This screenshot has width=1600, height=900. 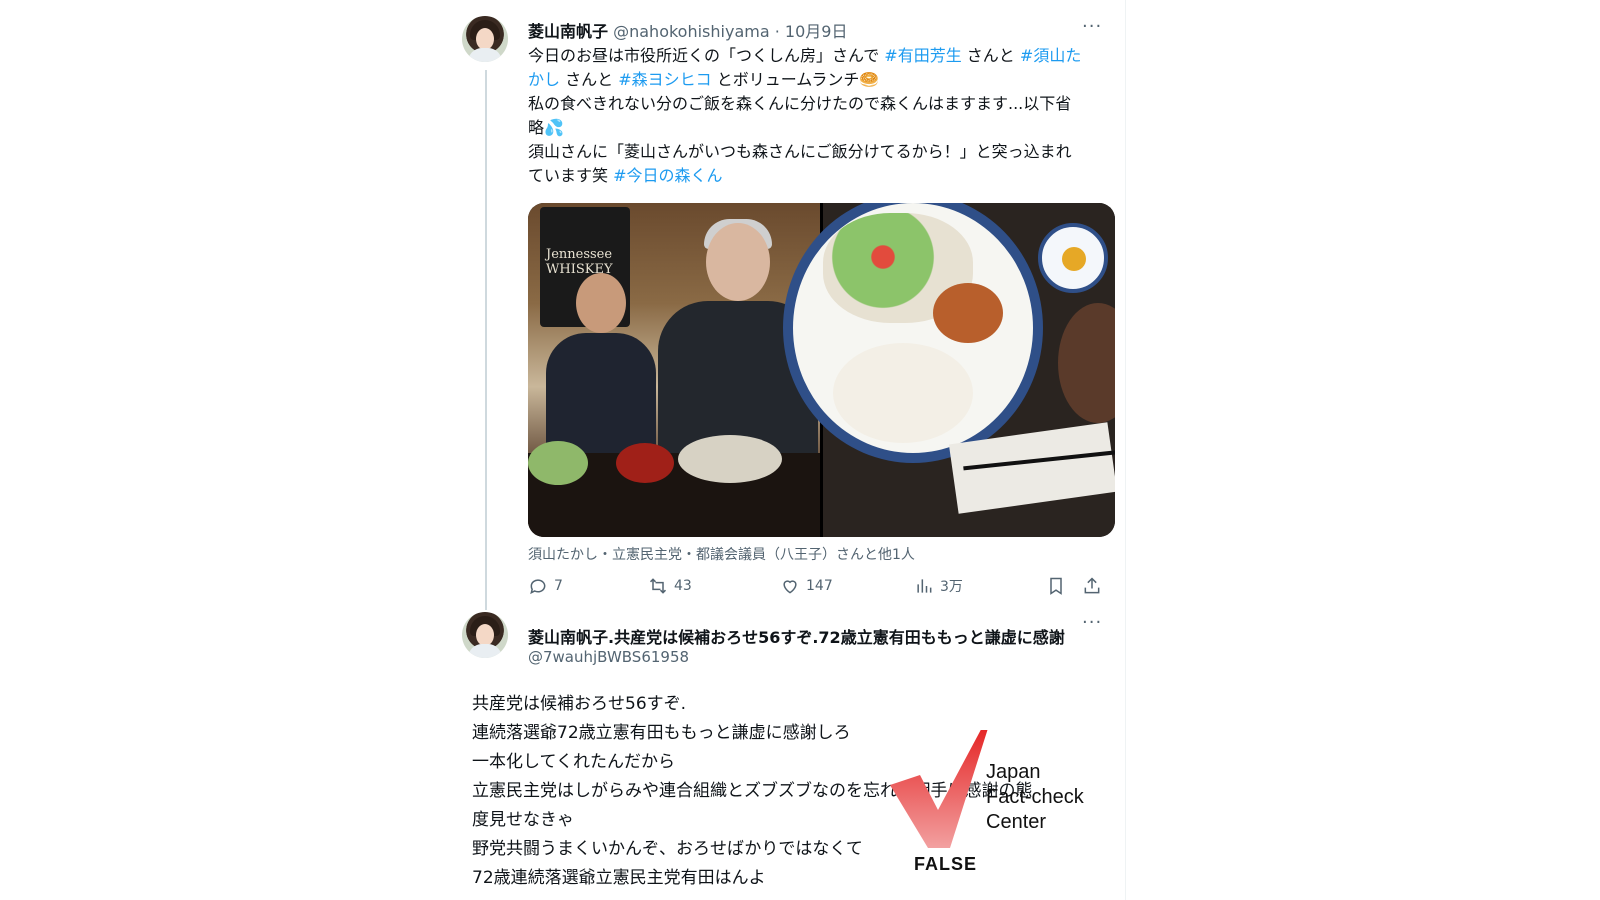 I want to click on reply-button: 7, so click(x=545, y=586).